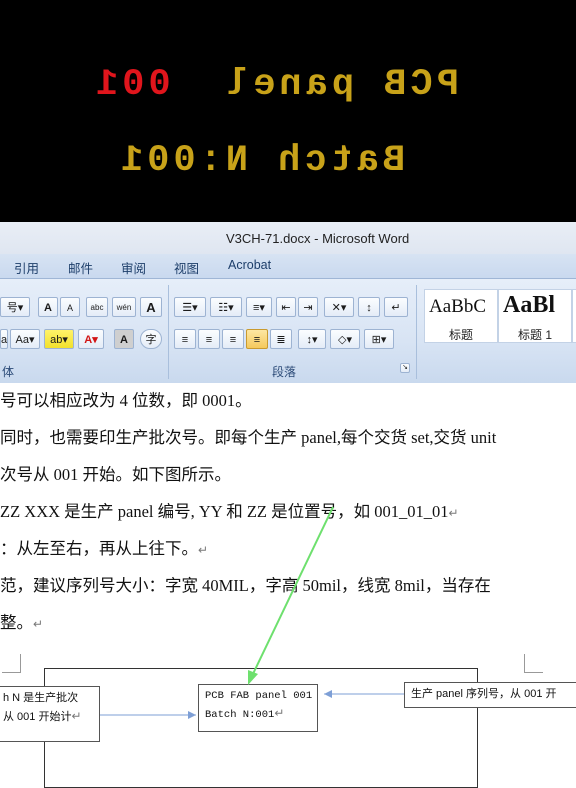  What do you see at coordinates (292, 591) in the screenshot?
I see `arrow-green` at bounding box center [292, 591].